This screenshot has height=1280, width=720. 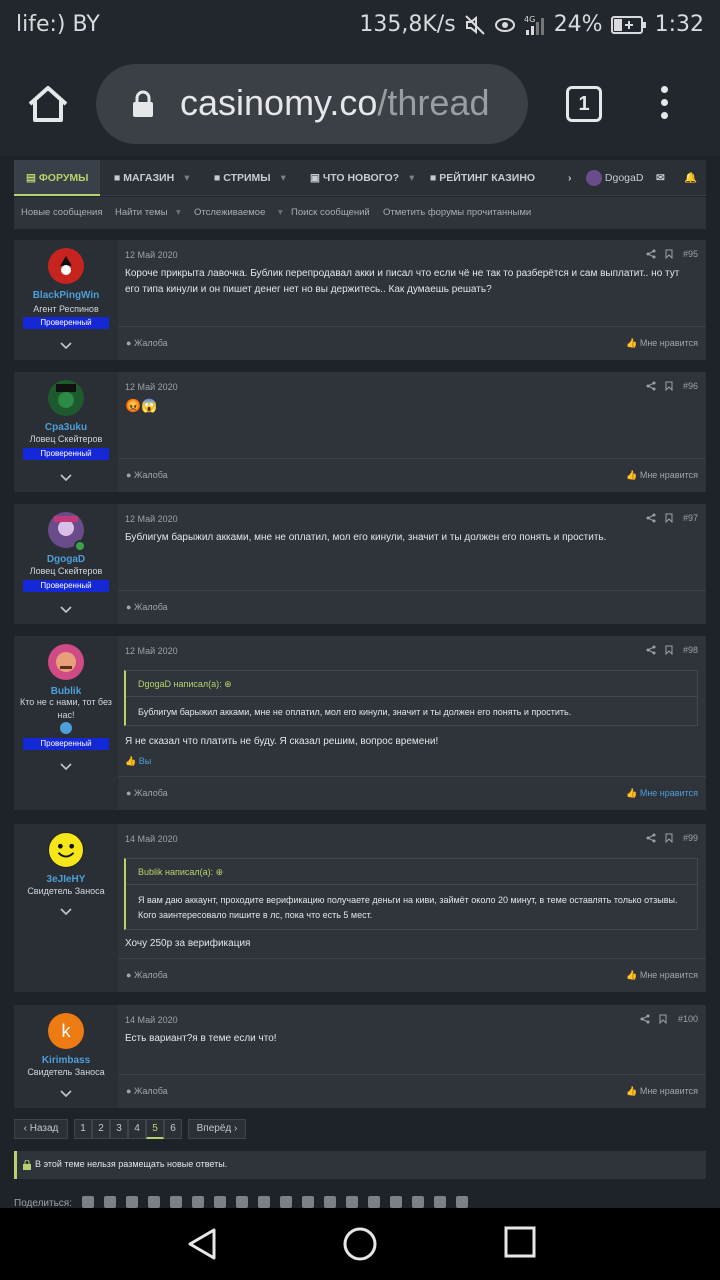 I want to click on nav-streams: ■ СТРИМЫ ▾, so click(x=250, y=178).